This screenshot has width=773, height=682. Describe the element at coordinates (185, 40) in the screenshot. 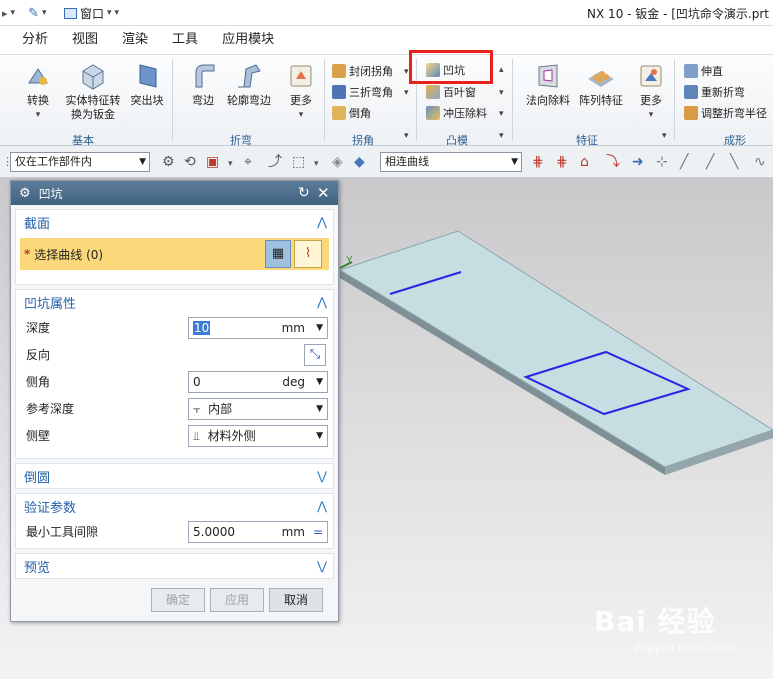

I see `tab-tools: 工具` at that location.